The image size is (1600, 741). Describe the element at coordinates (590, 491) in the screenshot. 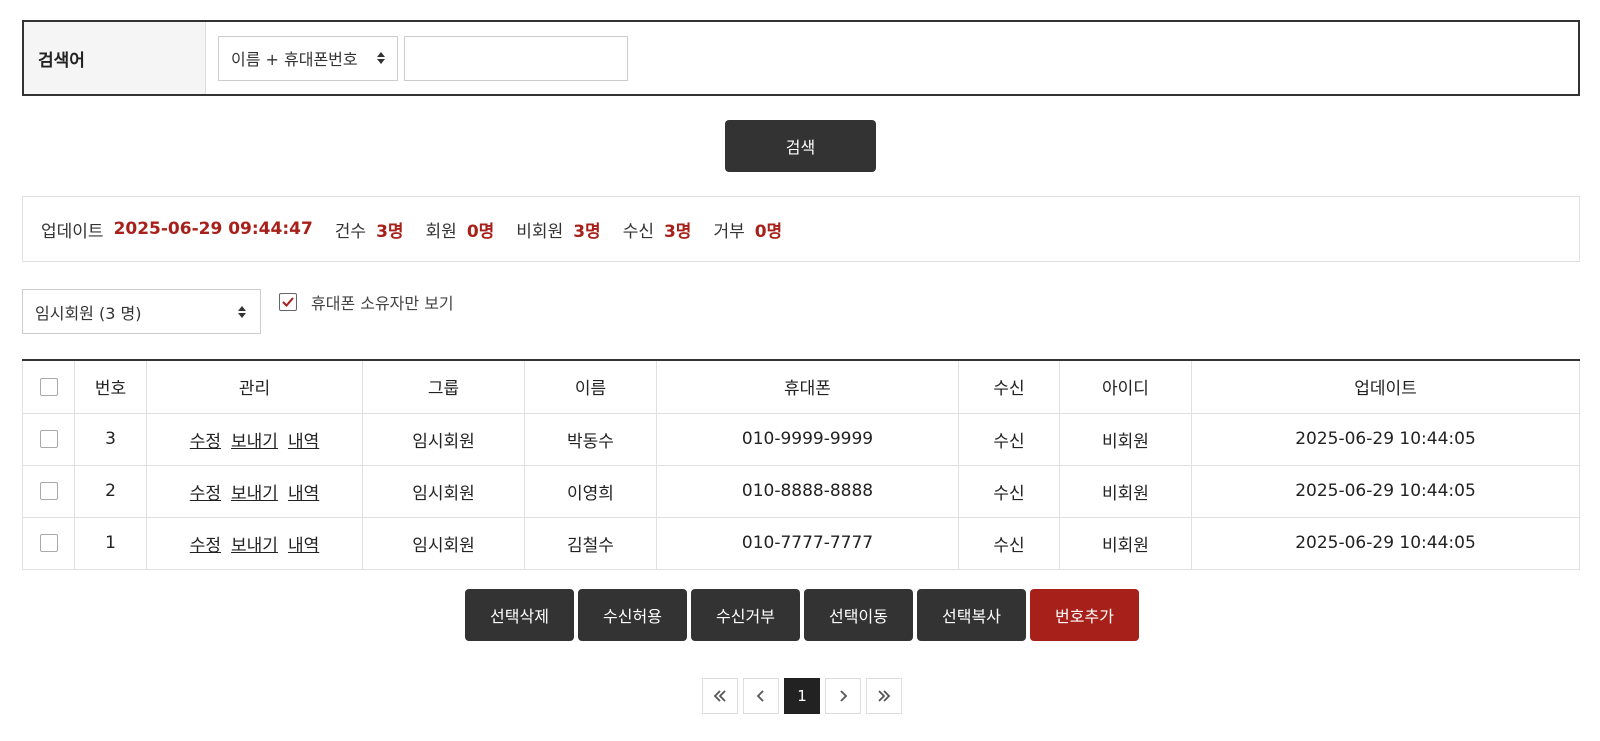

I see `row-name: 이영희` at that location.